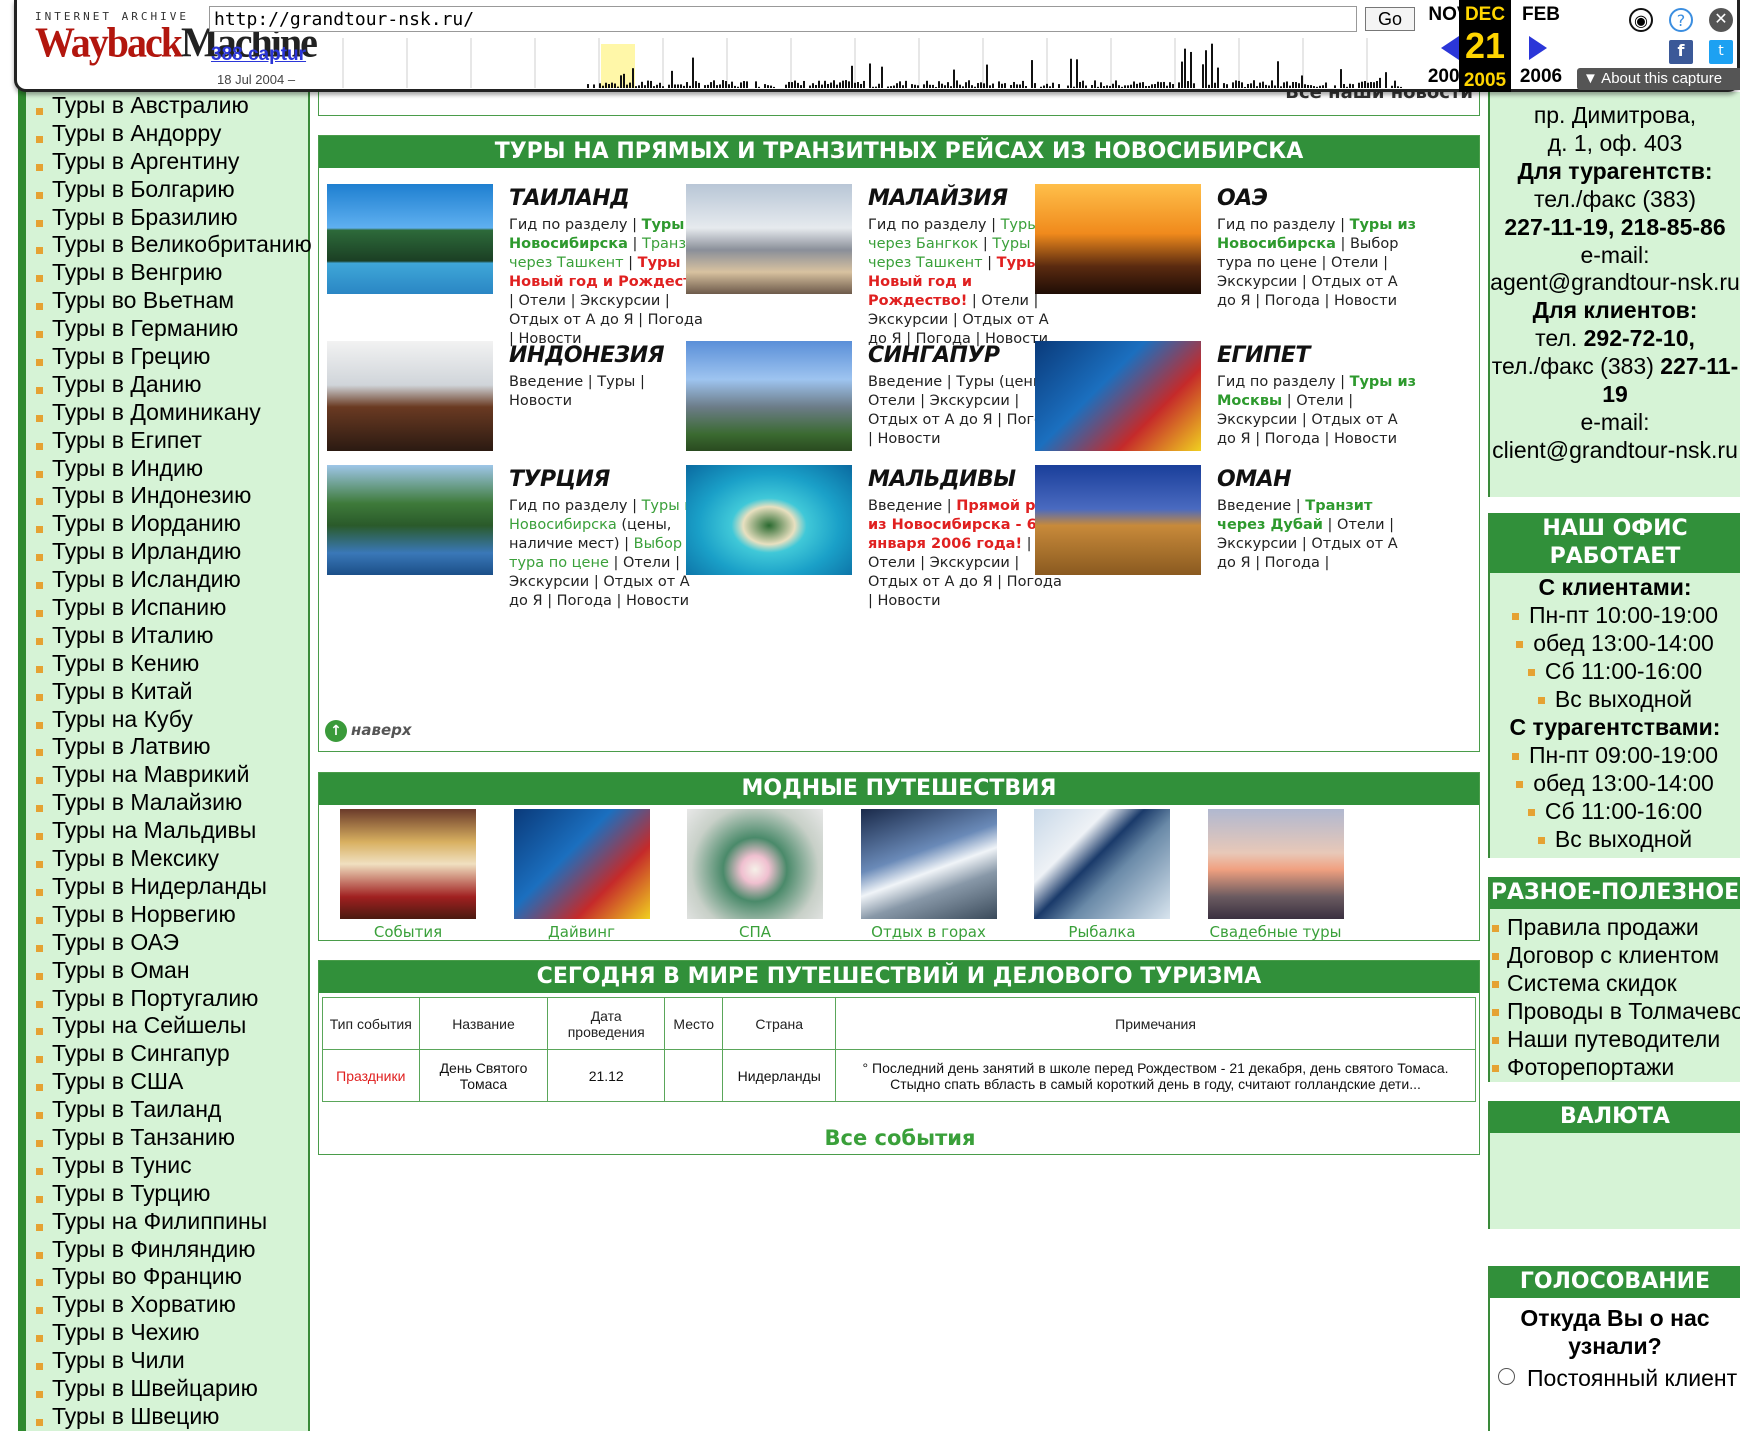  I want to click on country-menu-item: Туры в ОАЭ, so click(174, 943).